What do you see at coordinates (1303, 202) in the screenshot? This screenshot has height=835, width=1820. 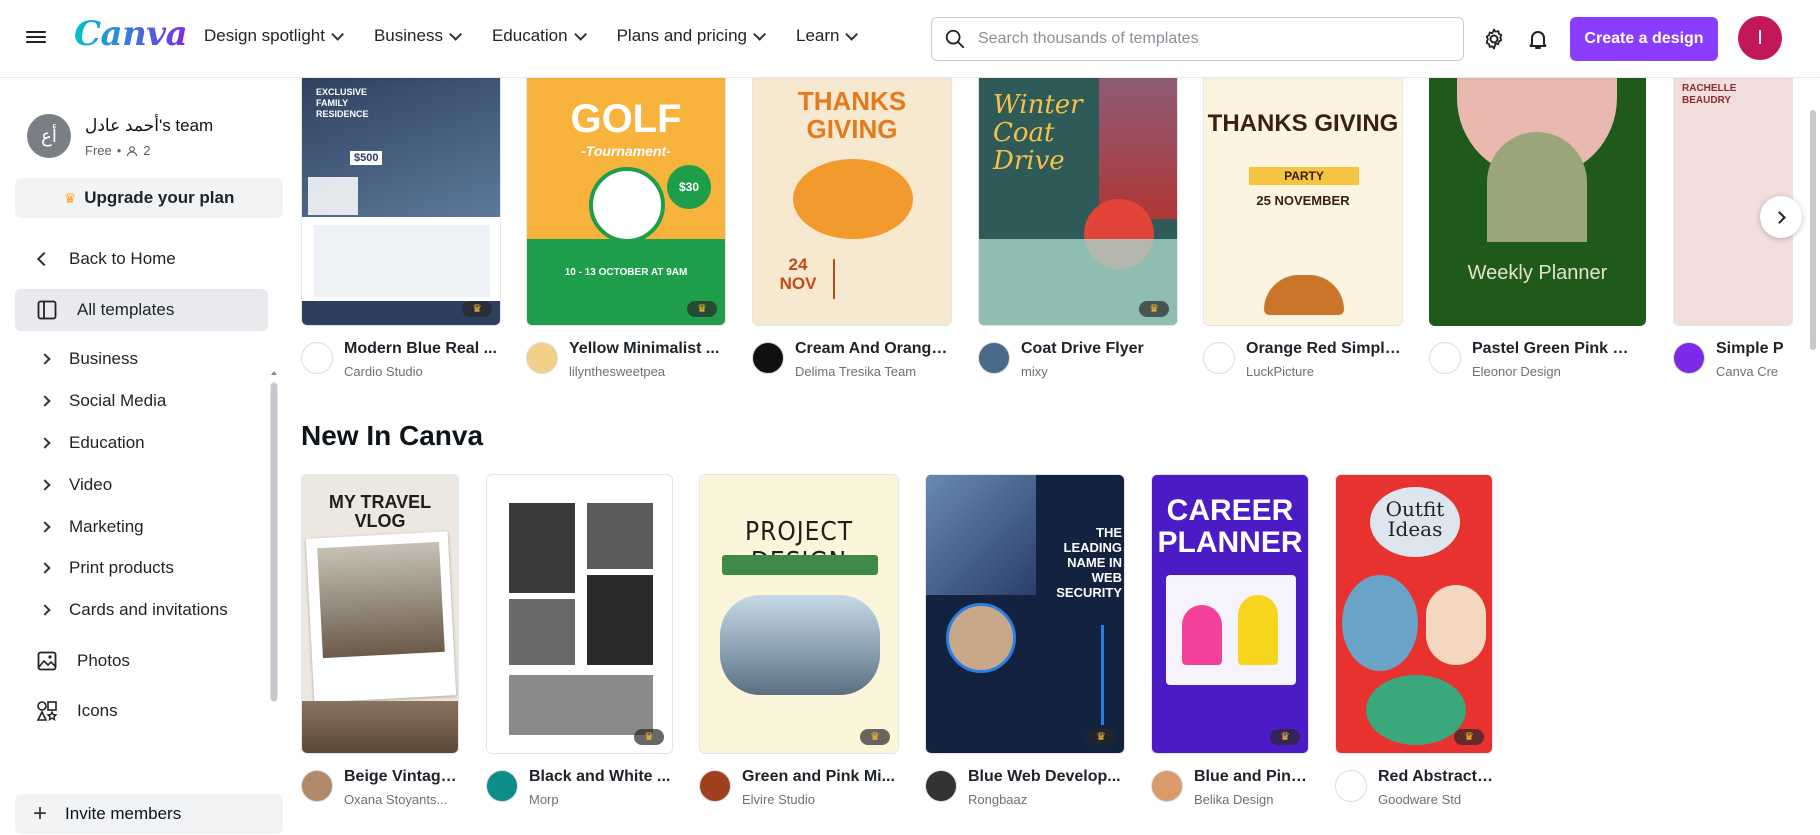 I see `template-thumbnail: THANKS GIVING PARTY 25 NOVEMBER` at bounding box center [1303, 202].